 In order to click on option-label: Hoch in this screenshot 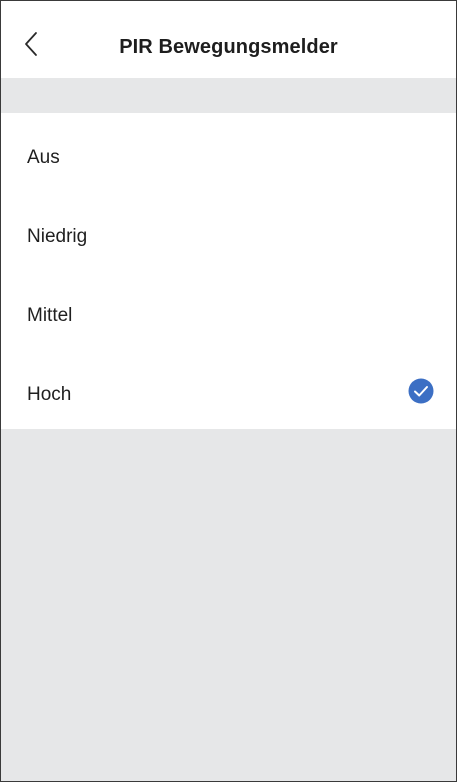, I will do `click(49, 394)`.